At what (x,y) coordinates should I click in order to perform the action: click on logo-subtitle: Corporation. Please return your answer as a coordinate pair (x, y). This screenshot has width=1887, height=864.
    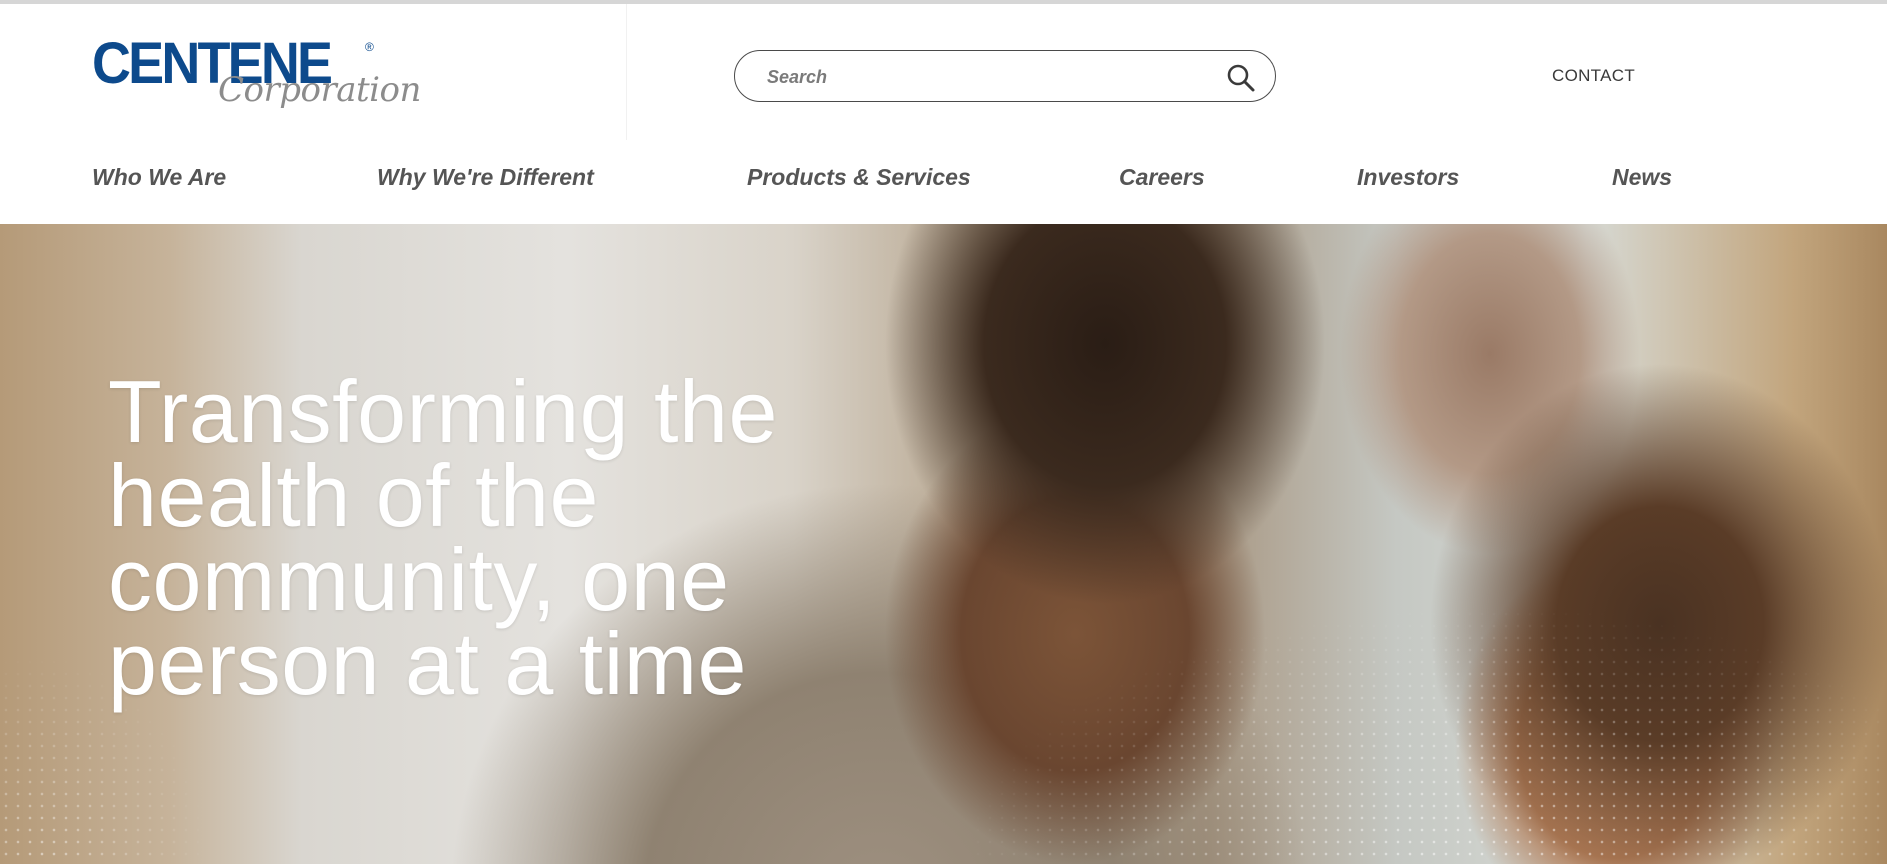
    Looking at the image, I should click on (319, 90).